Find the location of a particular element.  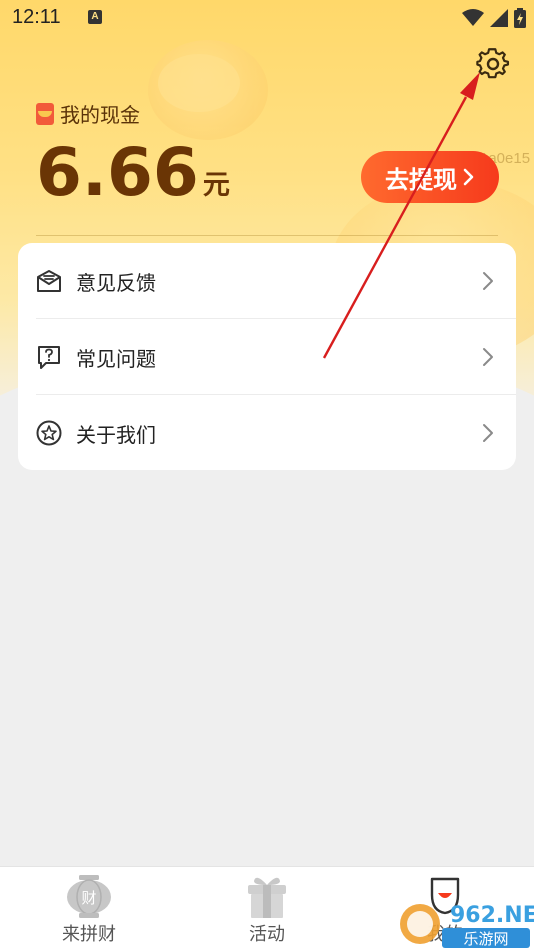

status-bar: 12:11 A is located at coordinates (267, 18).